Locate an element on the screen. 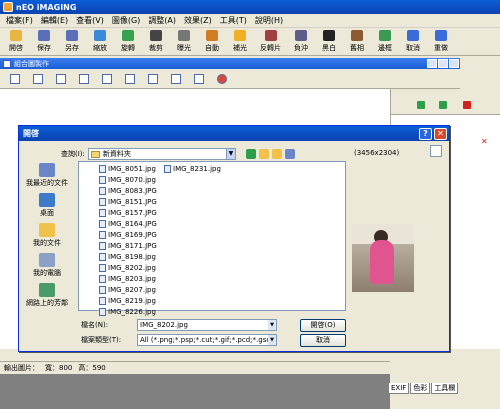 The width and height of the screenshot is (500, 409). layout-9-icon is located at coordinates (199, 78).